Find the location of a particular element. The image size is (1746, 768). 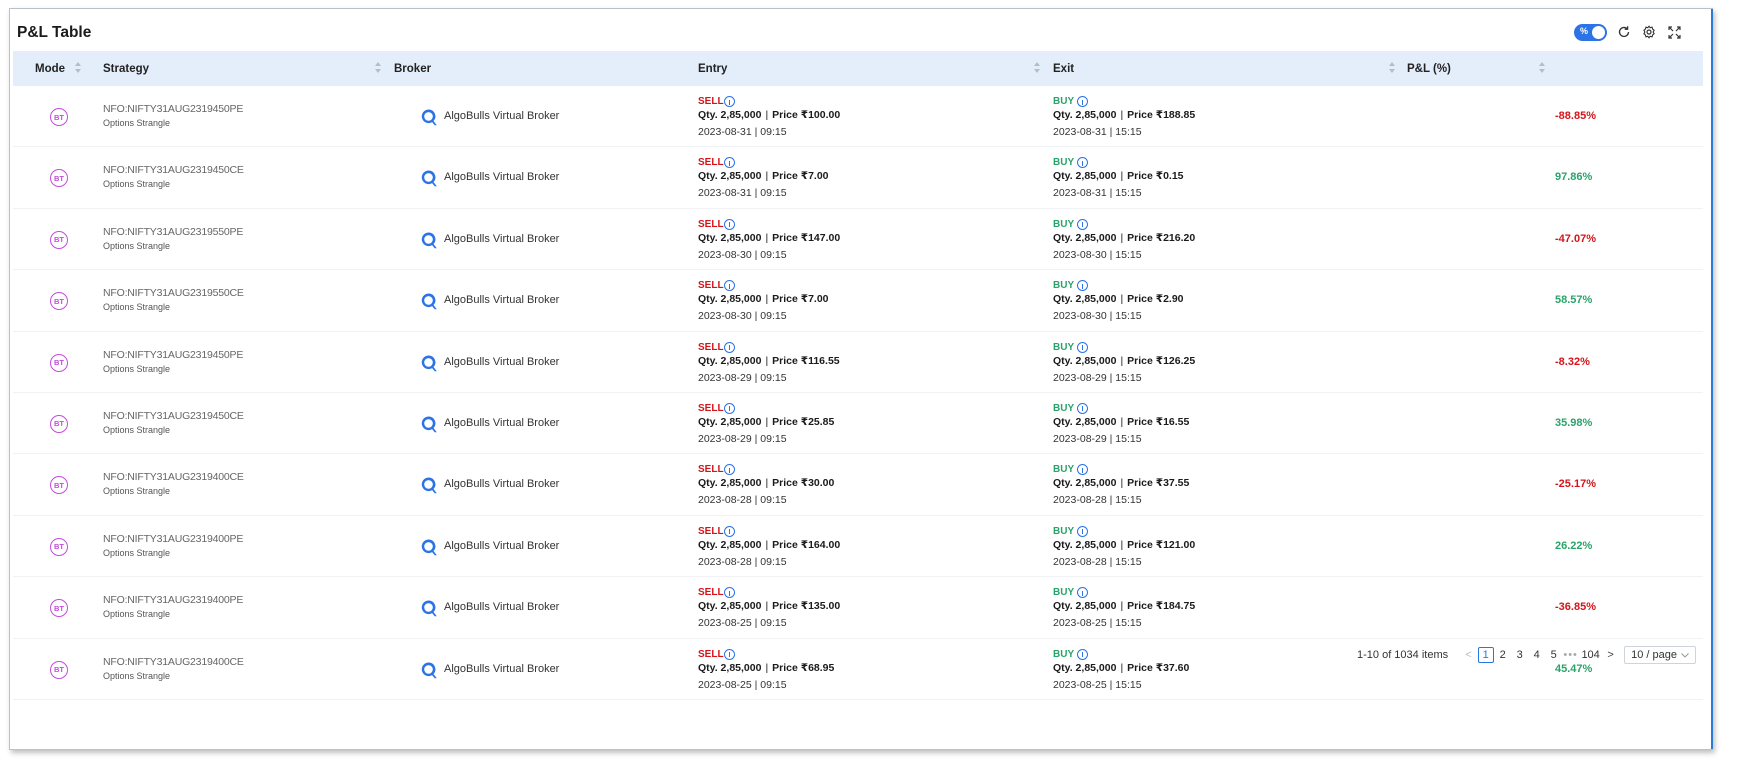

page-2: 2 is located at coordinates (1503, 655).